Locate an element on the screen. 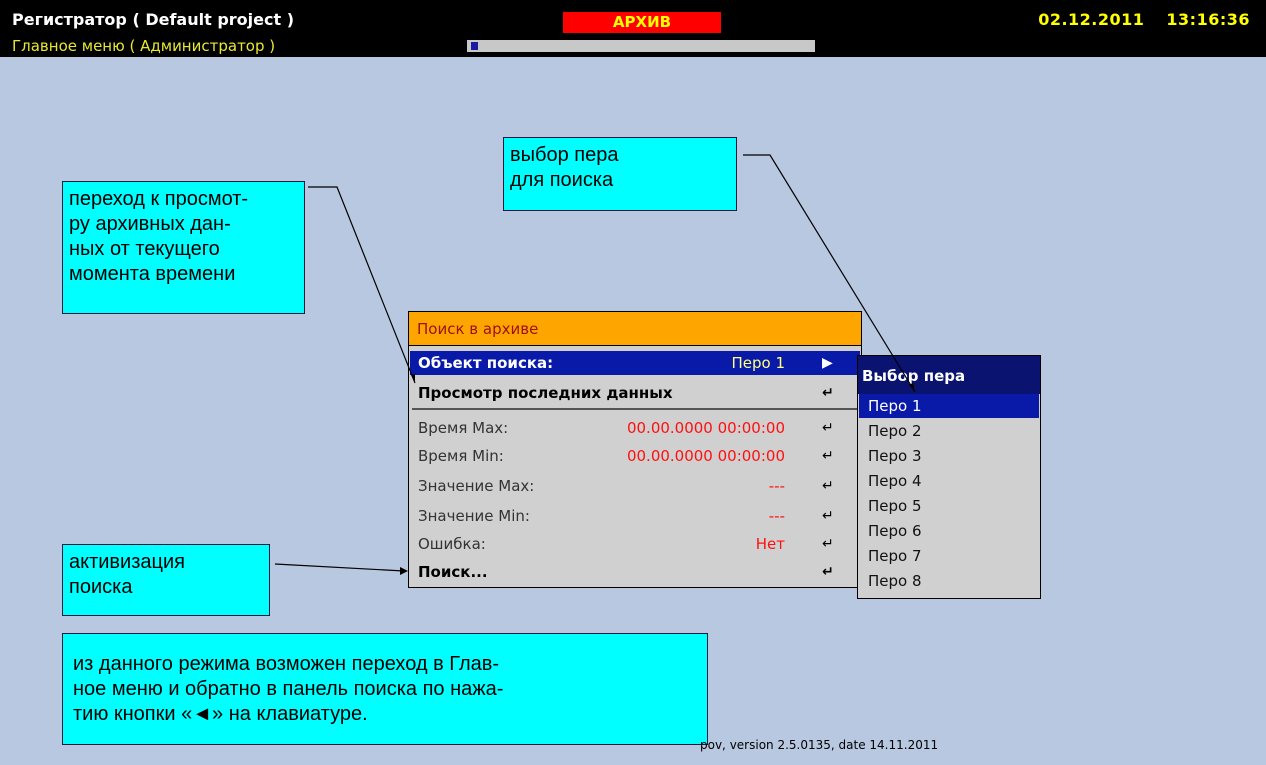 The width and height of the screenshot is (1266, 765). leader-line-view-latest is located at coordinates (362, 285).